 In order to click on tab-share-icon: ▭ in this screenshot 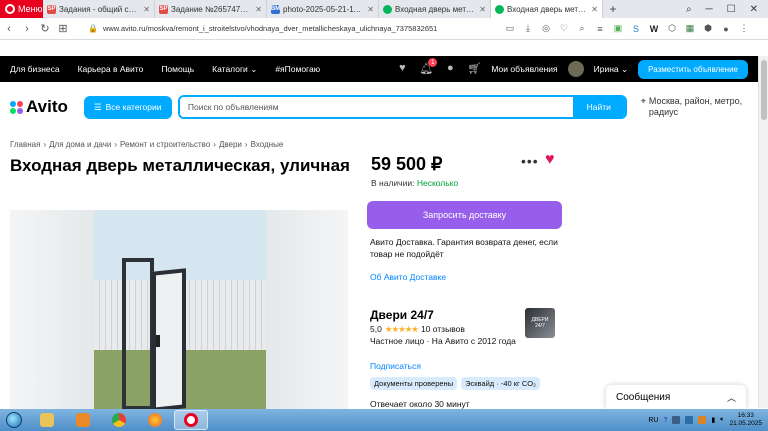, I will do `click(510, 28)`.